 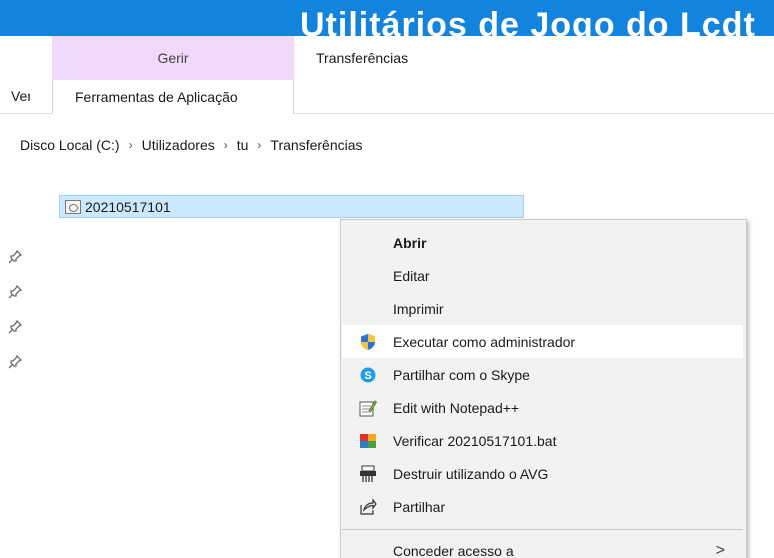 I want to click on menu-item-label: Imprimir, so click(x=418, y=308).